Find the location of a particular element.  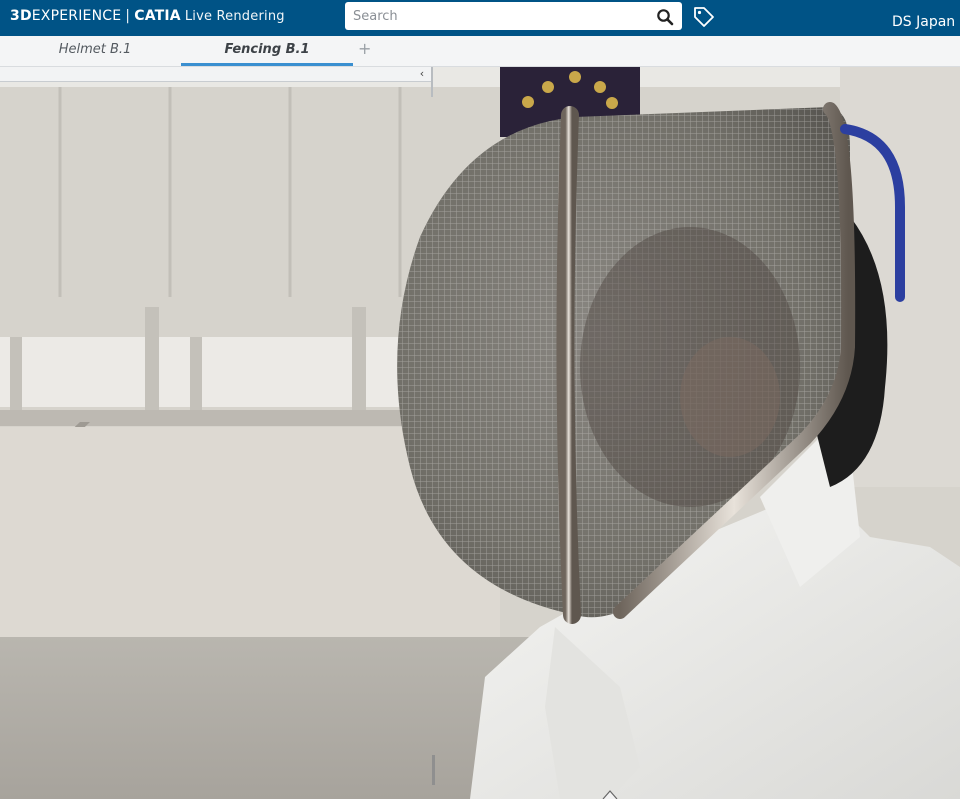

tab-helmet-b1: Helmet B.1 is located at coordinates (95, 51).